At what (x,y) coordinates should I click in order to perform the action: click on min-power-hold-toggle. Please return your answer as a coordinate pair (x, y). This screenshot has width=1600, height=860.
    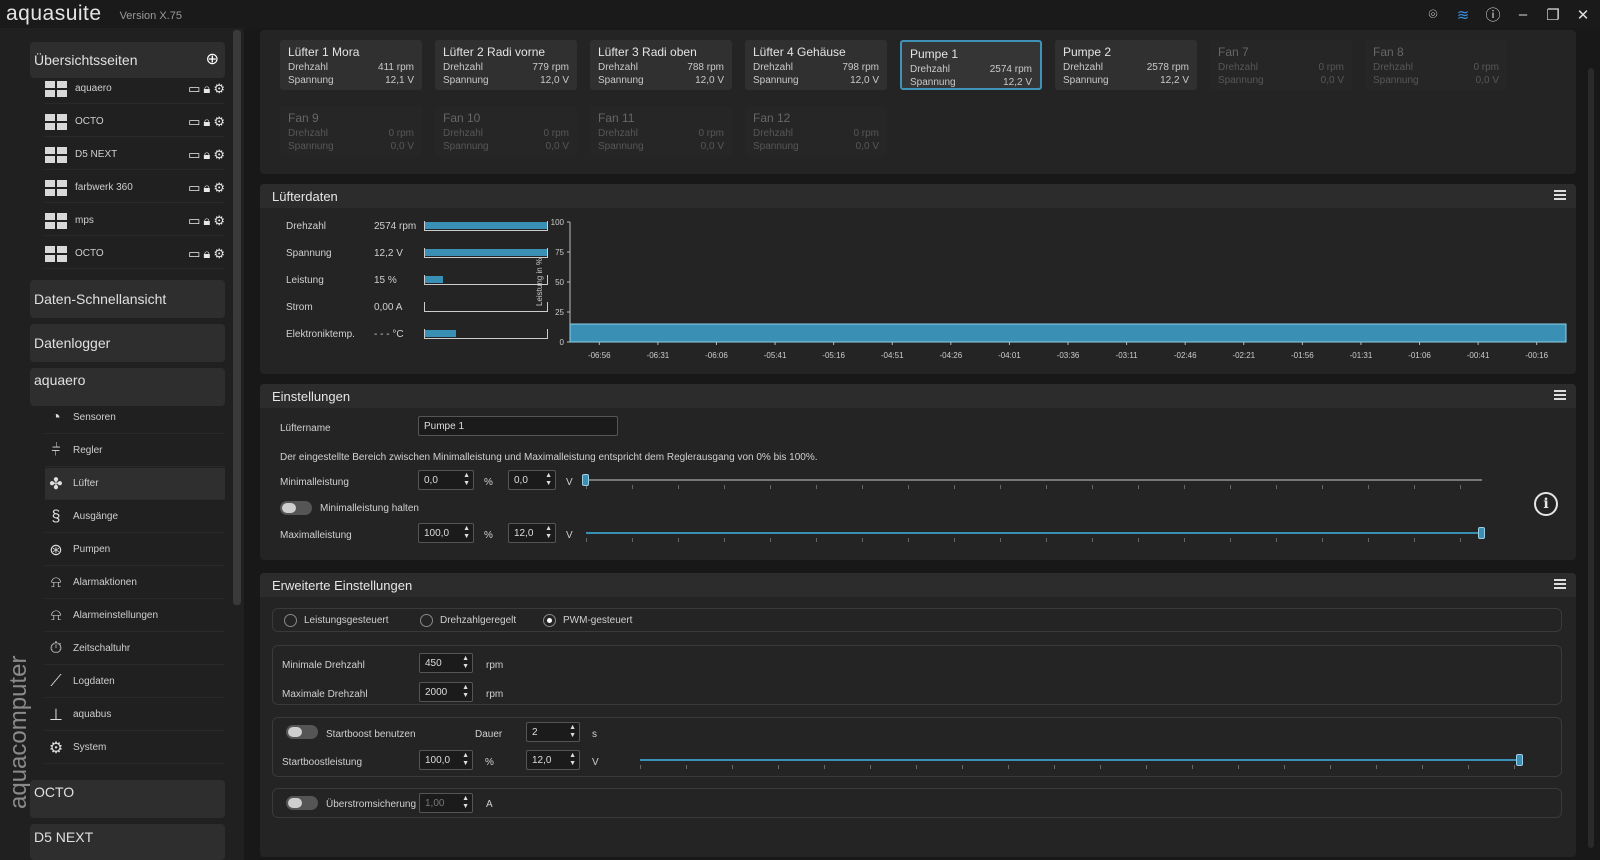
    Looking at the image, I should click on (296, 508).